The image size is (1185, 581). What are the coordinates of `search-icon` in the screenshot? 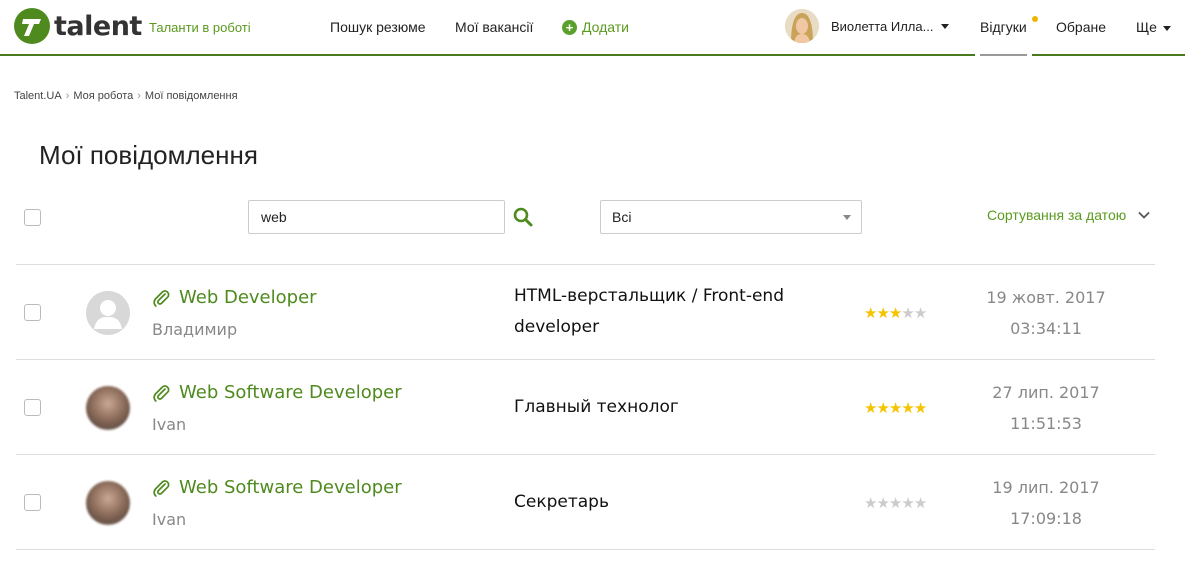 It's located at (523, 217).